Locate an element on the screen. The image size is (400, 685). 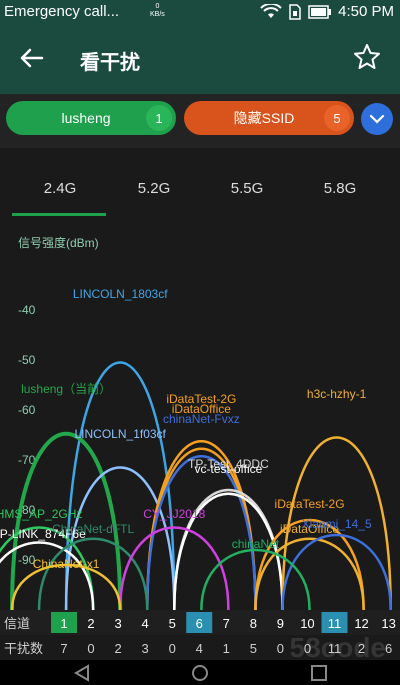
tab-2-4g: 2.4G is located at coordinates (60, 188).